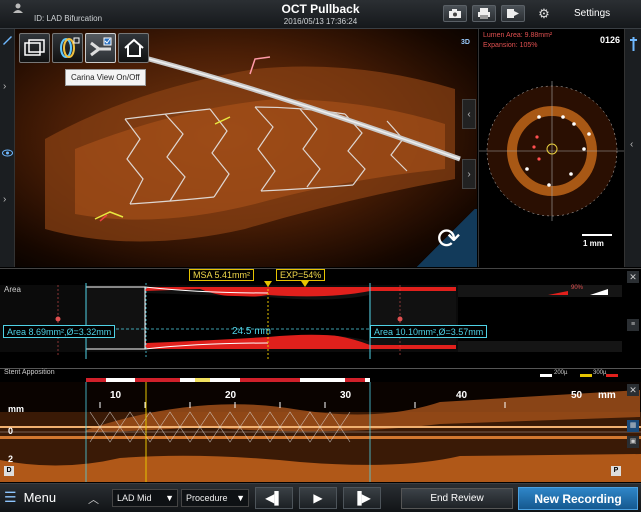 Image resolution: width=641 pixels, height=512 pixels. Describe the element at coordinates (231, 395) in the screenshot. I see `tick-20: 20` at that location.